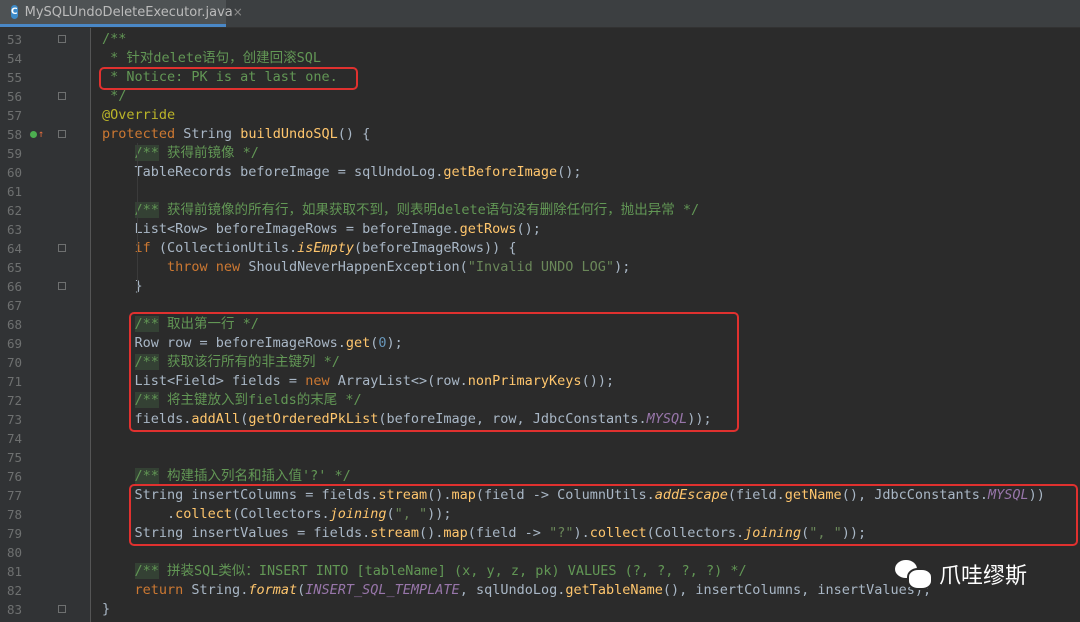  I want to click on code-token: , sqlUndoLog., so click(512, 590).